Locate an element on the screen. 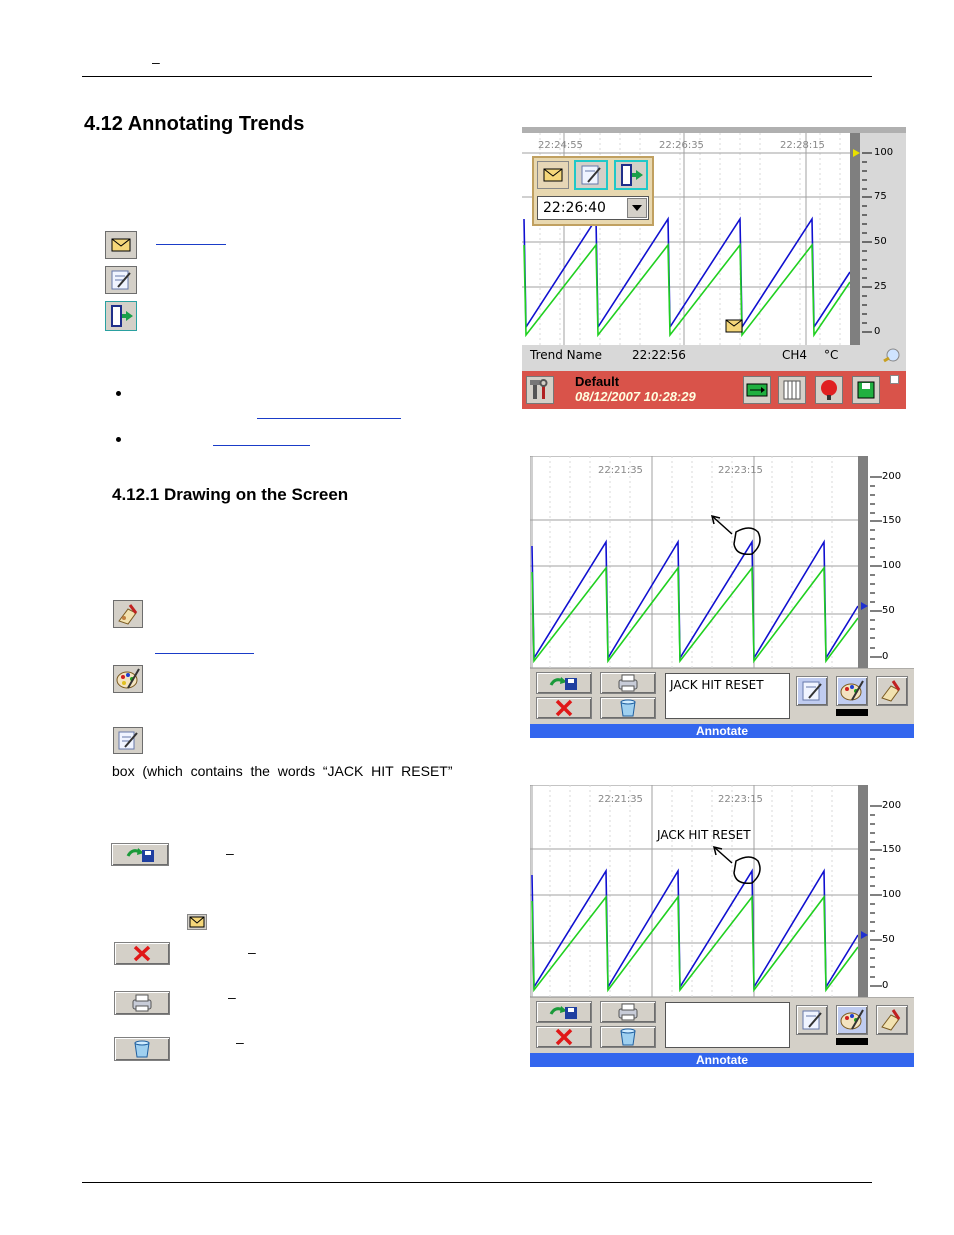  envelope-button-image is located at coordinates (121, 245).